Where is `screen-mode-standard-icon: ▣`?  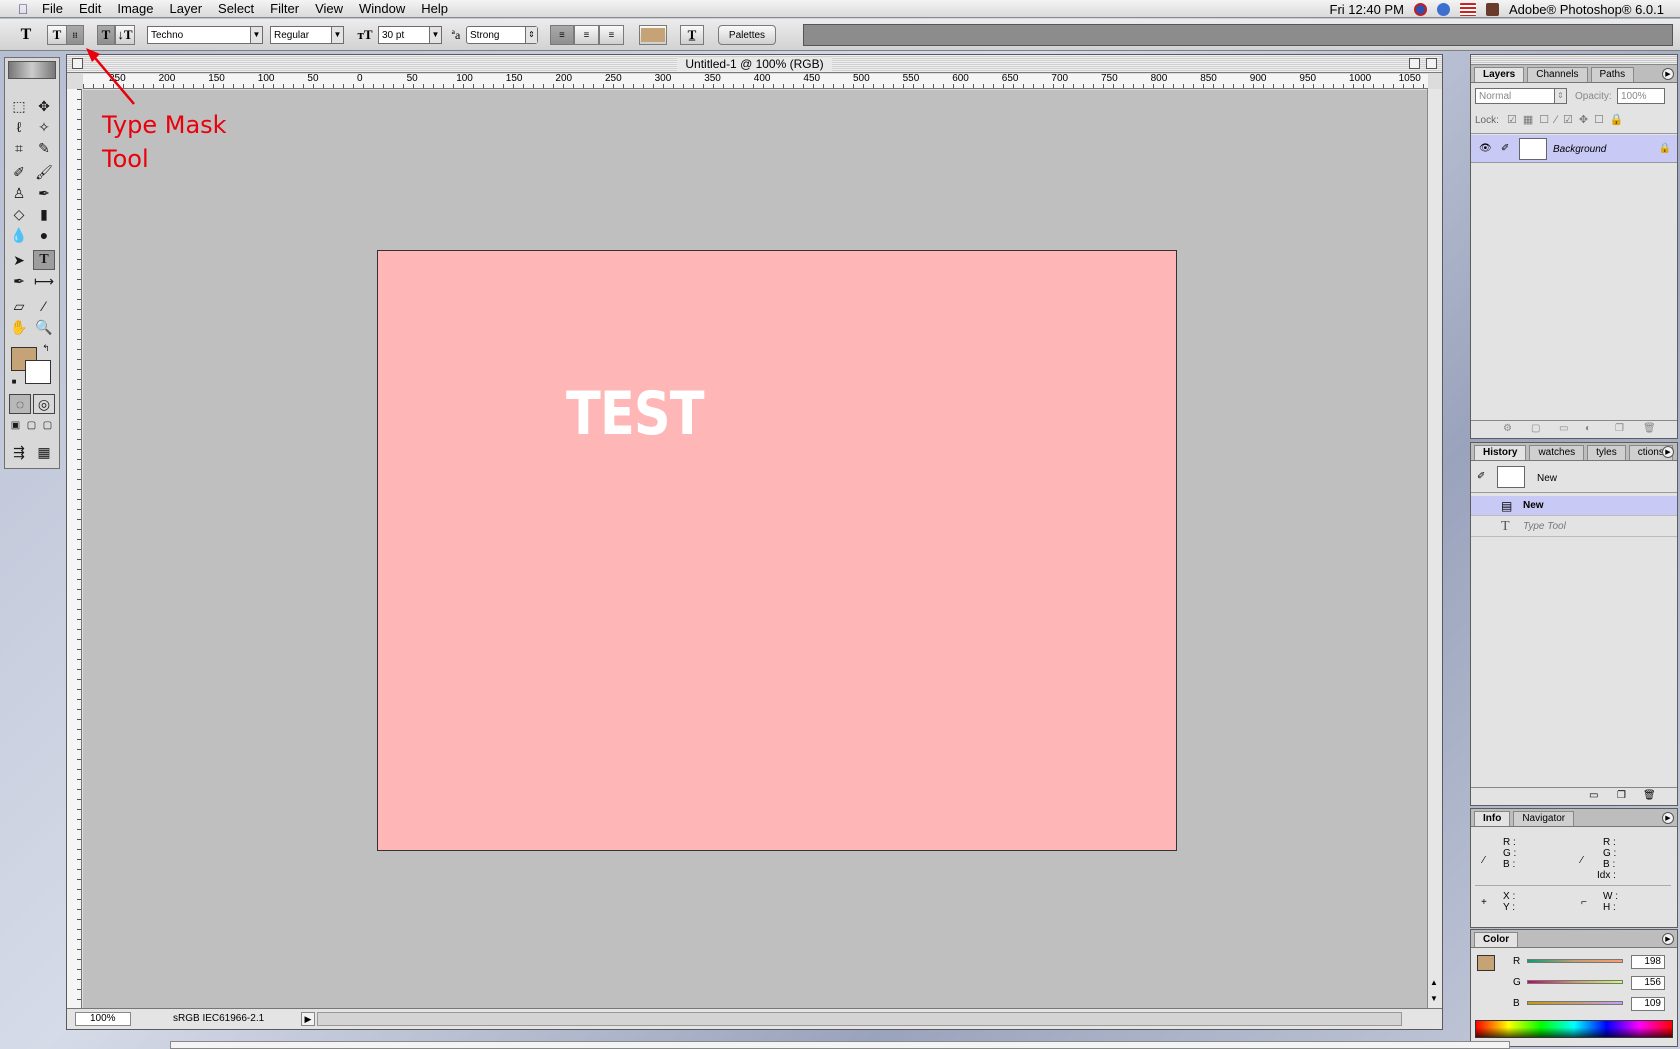
screen-mode-standard-icon: ▣ is located at coordinates (15, 425).